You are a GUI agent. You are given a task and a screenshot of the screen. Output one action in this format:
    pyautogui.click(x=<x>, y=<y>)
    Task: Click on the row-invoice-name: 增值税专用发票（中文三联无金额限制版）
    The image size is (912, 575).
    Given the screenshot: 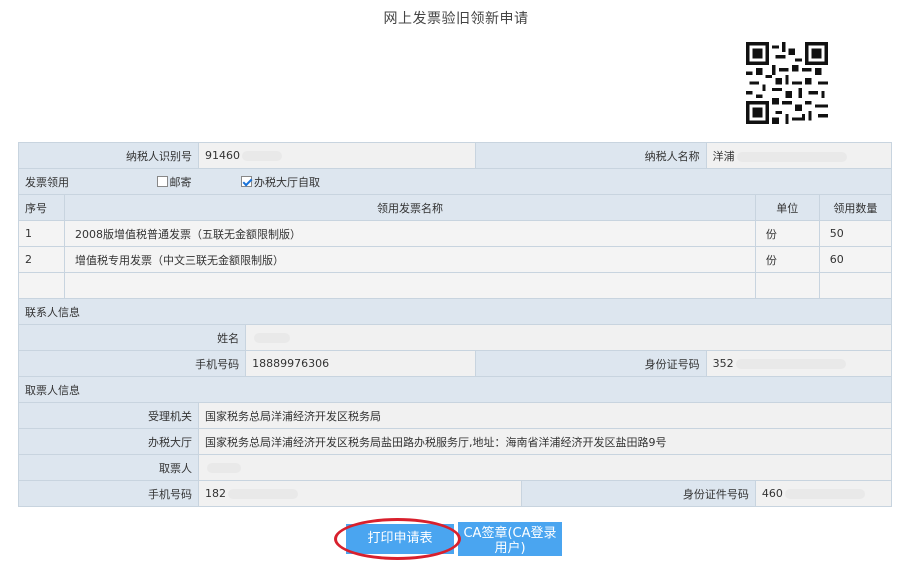 What is the action you would take?
    pyautogui.click(x=410, y=259)
    